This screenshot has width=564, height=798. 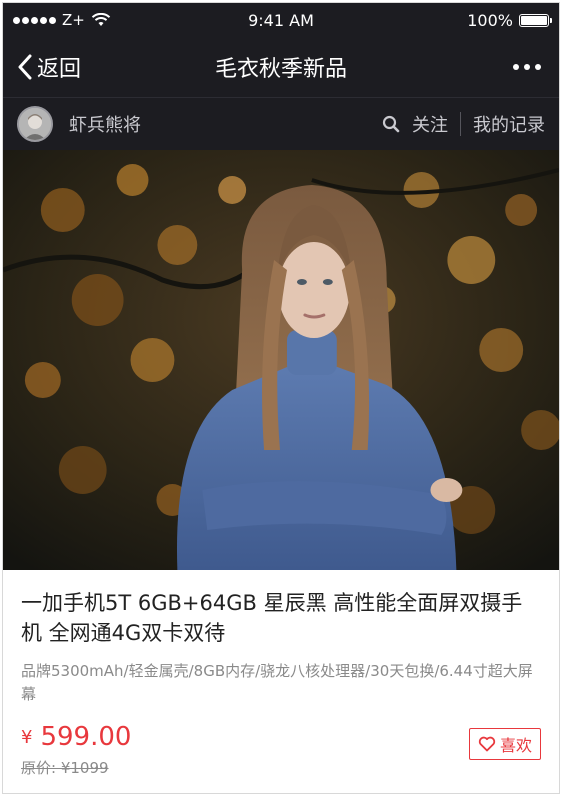 I want to click on follow-label: 关注, so click(x=430, y=125).